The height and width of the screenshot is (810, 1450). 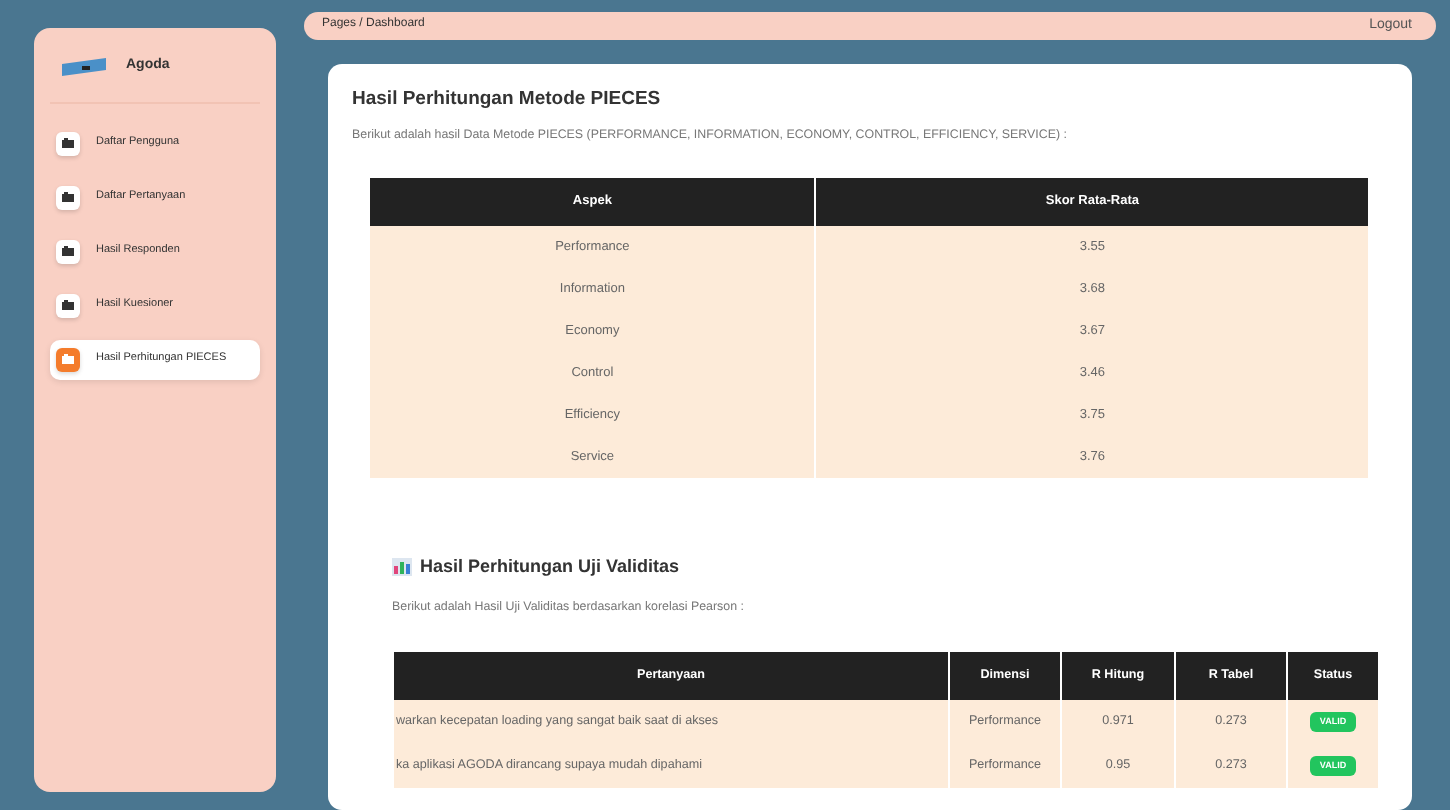 What do you see at coordinates (507, 99) in the screenshot?
I see `section-title: Hasil Perhitungan Metode PIECES` at bounding box center [507, 99].